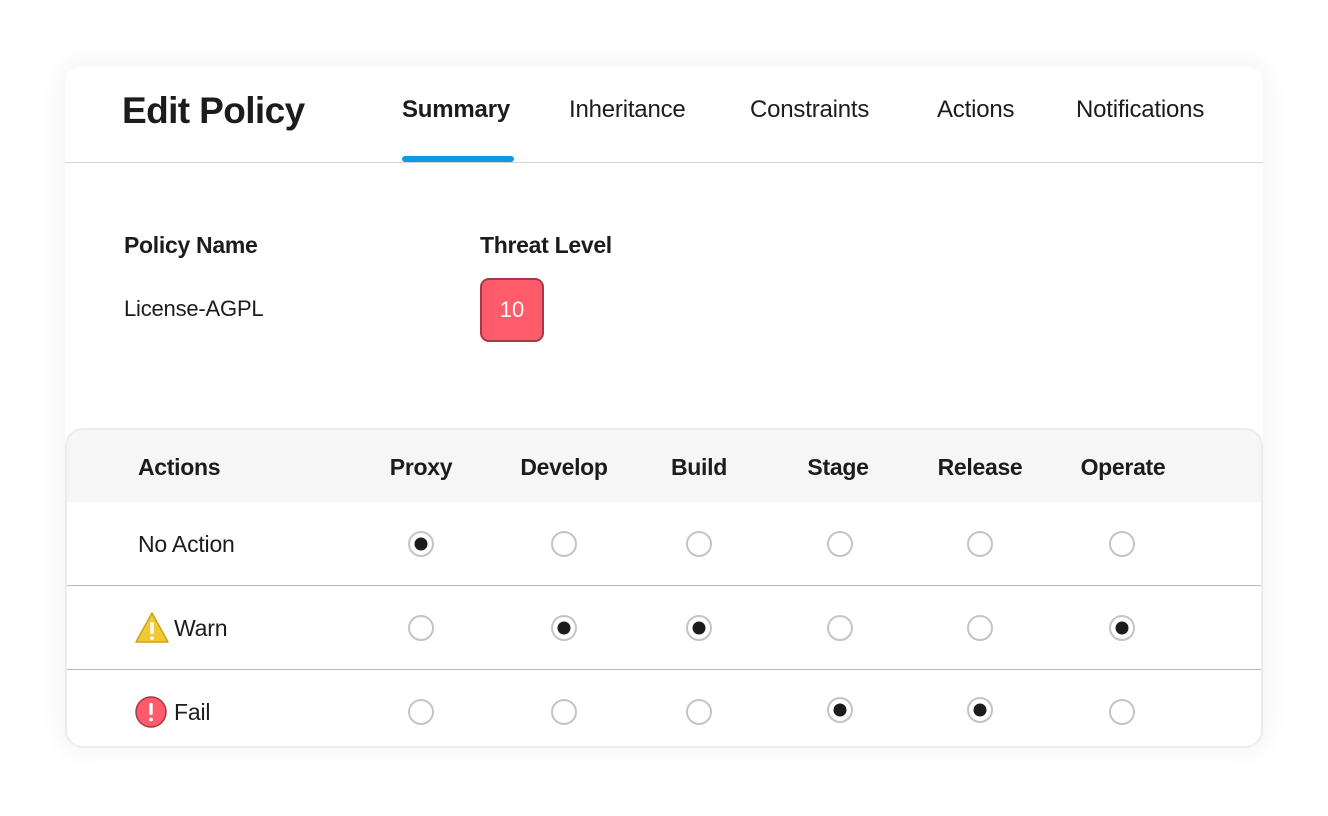  What do you see at coordinates (980, 628) in the screenshot?
I see `radio-warn-release` at bounding box center [980, 628].